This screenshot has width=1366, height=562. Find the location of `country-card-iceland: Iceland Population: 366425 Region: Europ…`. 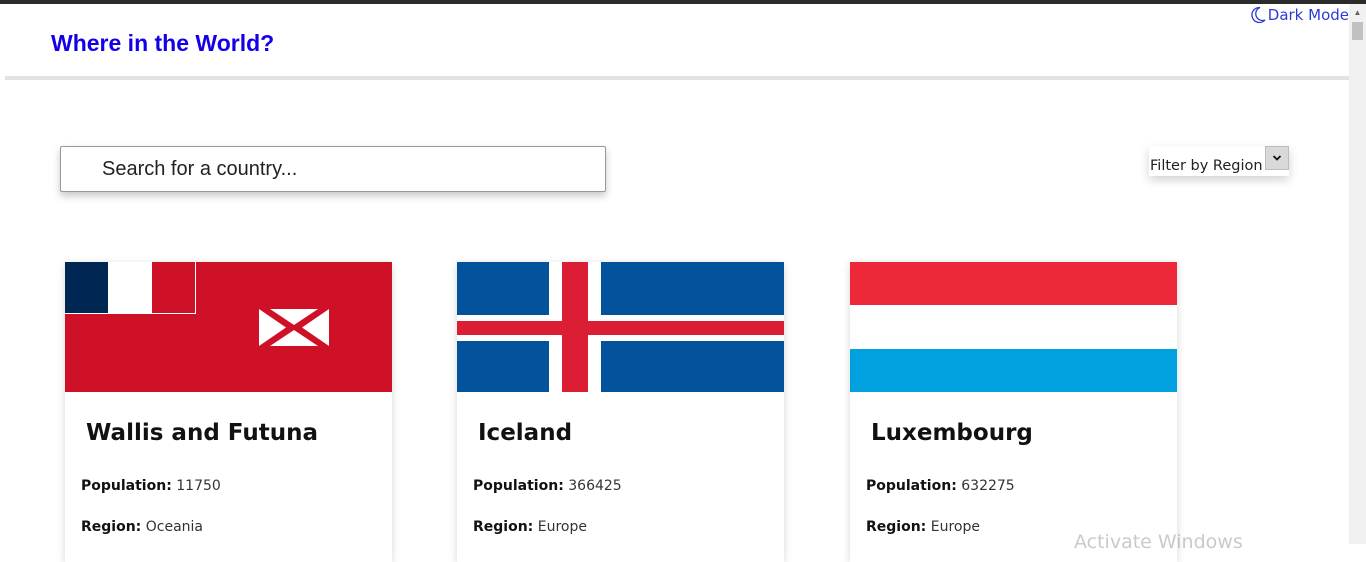

country-card-iceland: Iceland Population: 366425 Region: Europ… is located at coordinates (620, 412).